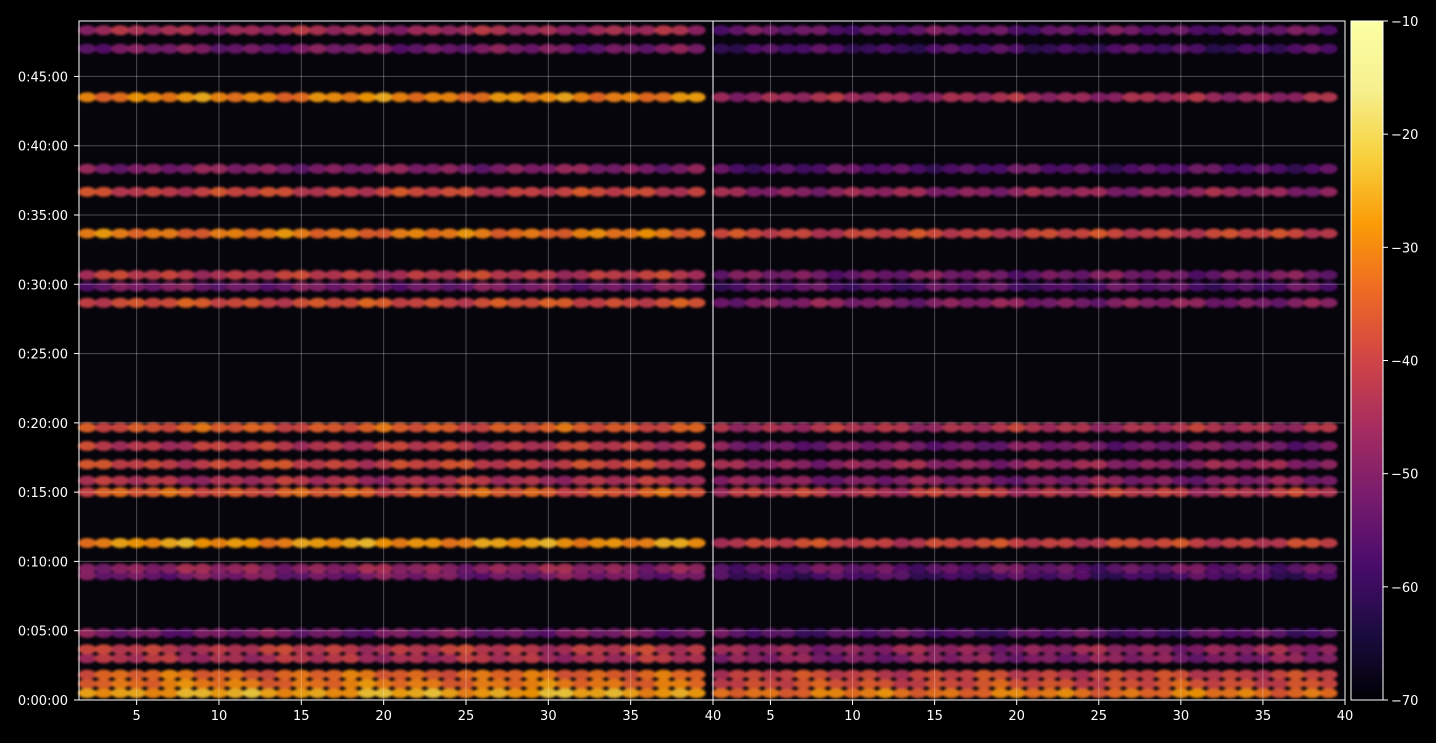  What do you see at coordinates (1367, 360) in the screenshot?
I see `colorbar-gradient` at bounding box center [1367, 360].